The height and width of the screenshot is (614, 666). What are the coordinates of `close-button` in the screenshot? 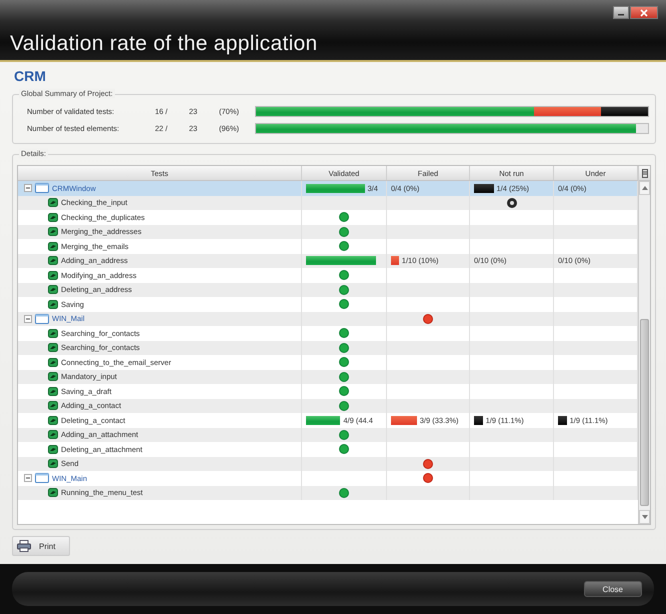 It's located at (644, 12).